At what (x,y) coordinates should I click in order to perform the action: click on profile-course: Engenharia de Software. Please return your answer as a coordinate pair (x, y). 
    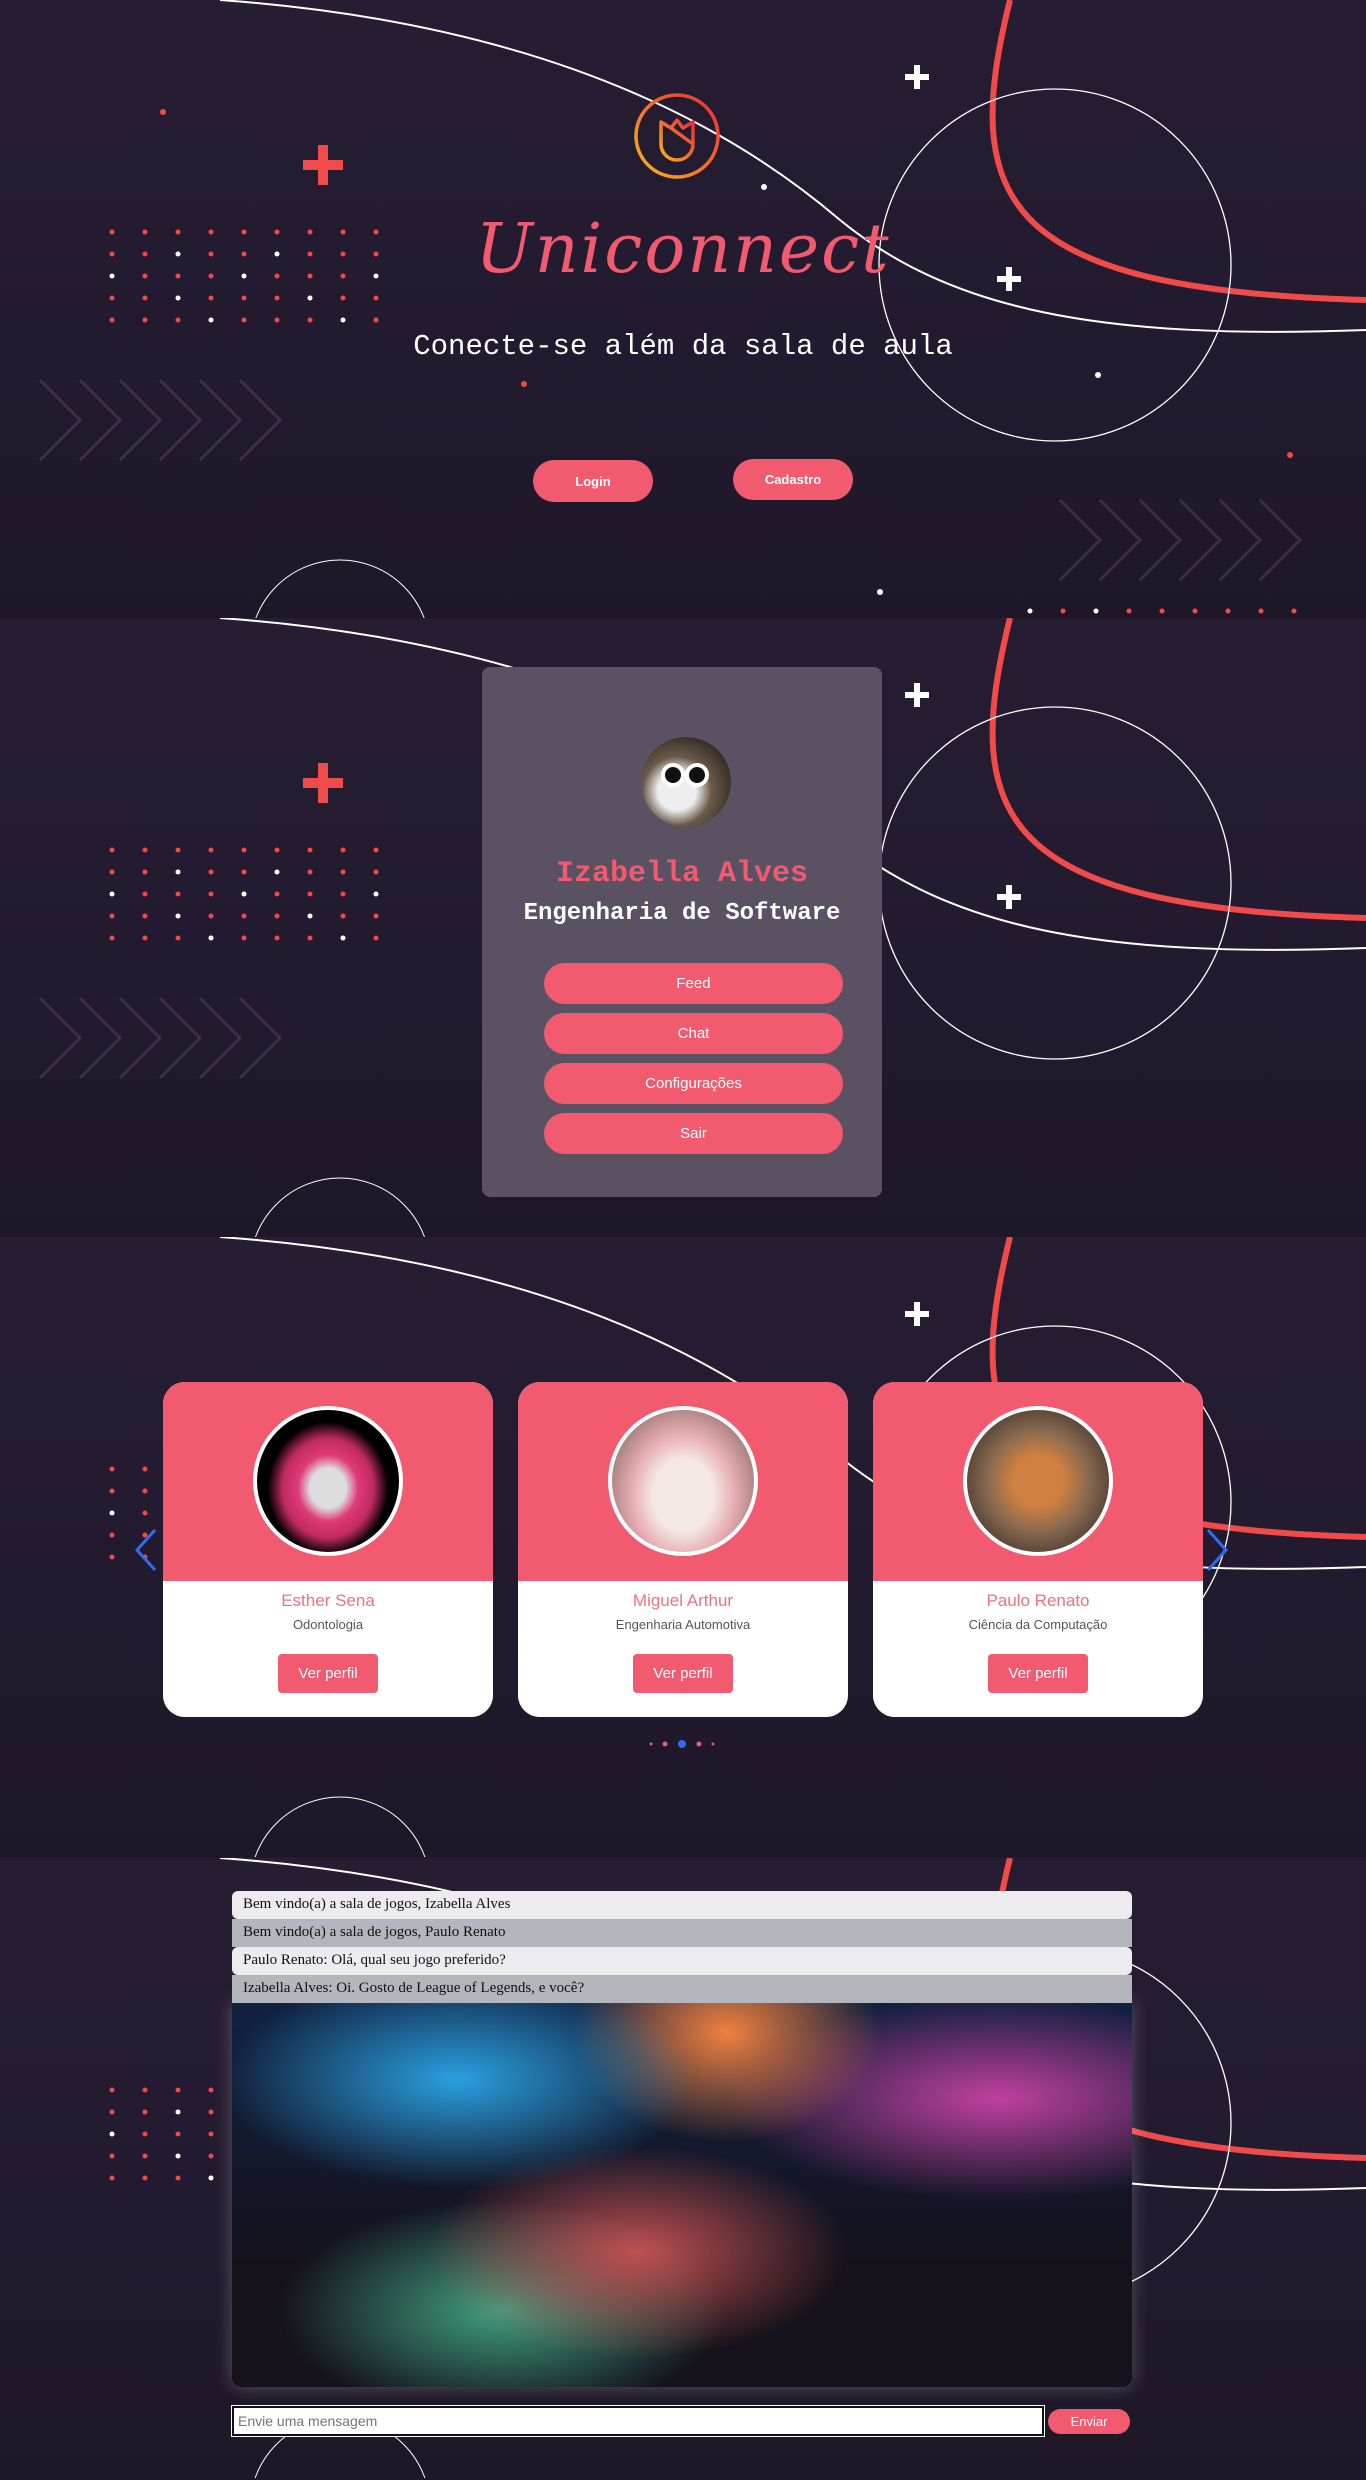
    Looking at the image, I should click on (682, 913).